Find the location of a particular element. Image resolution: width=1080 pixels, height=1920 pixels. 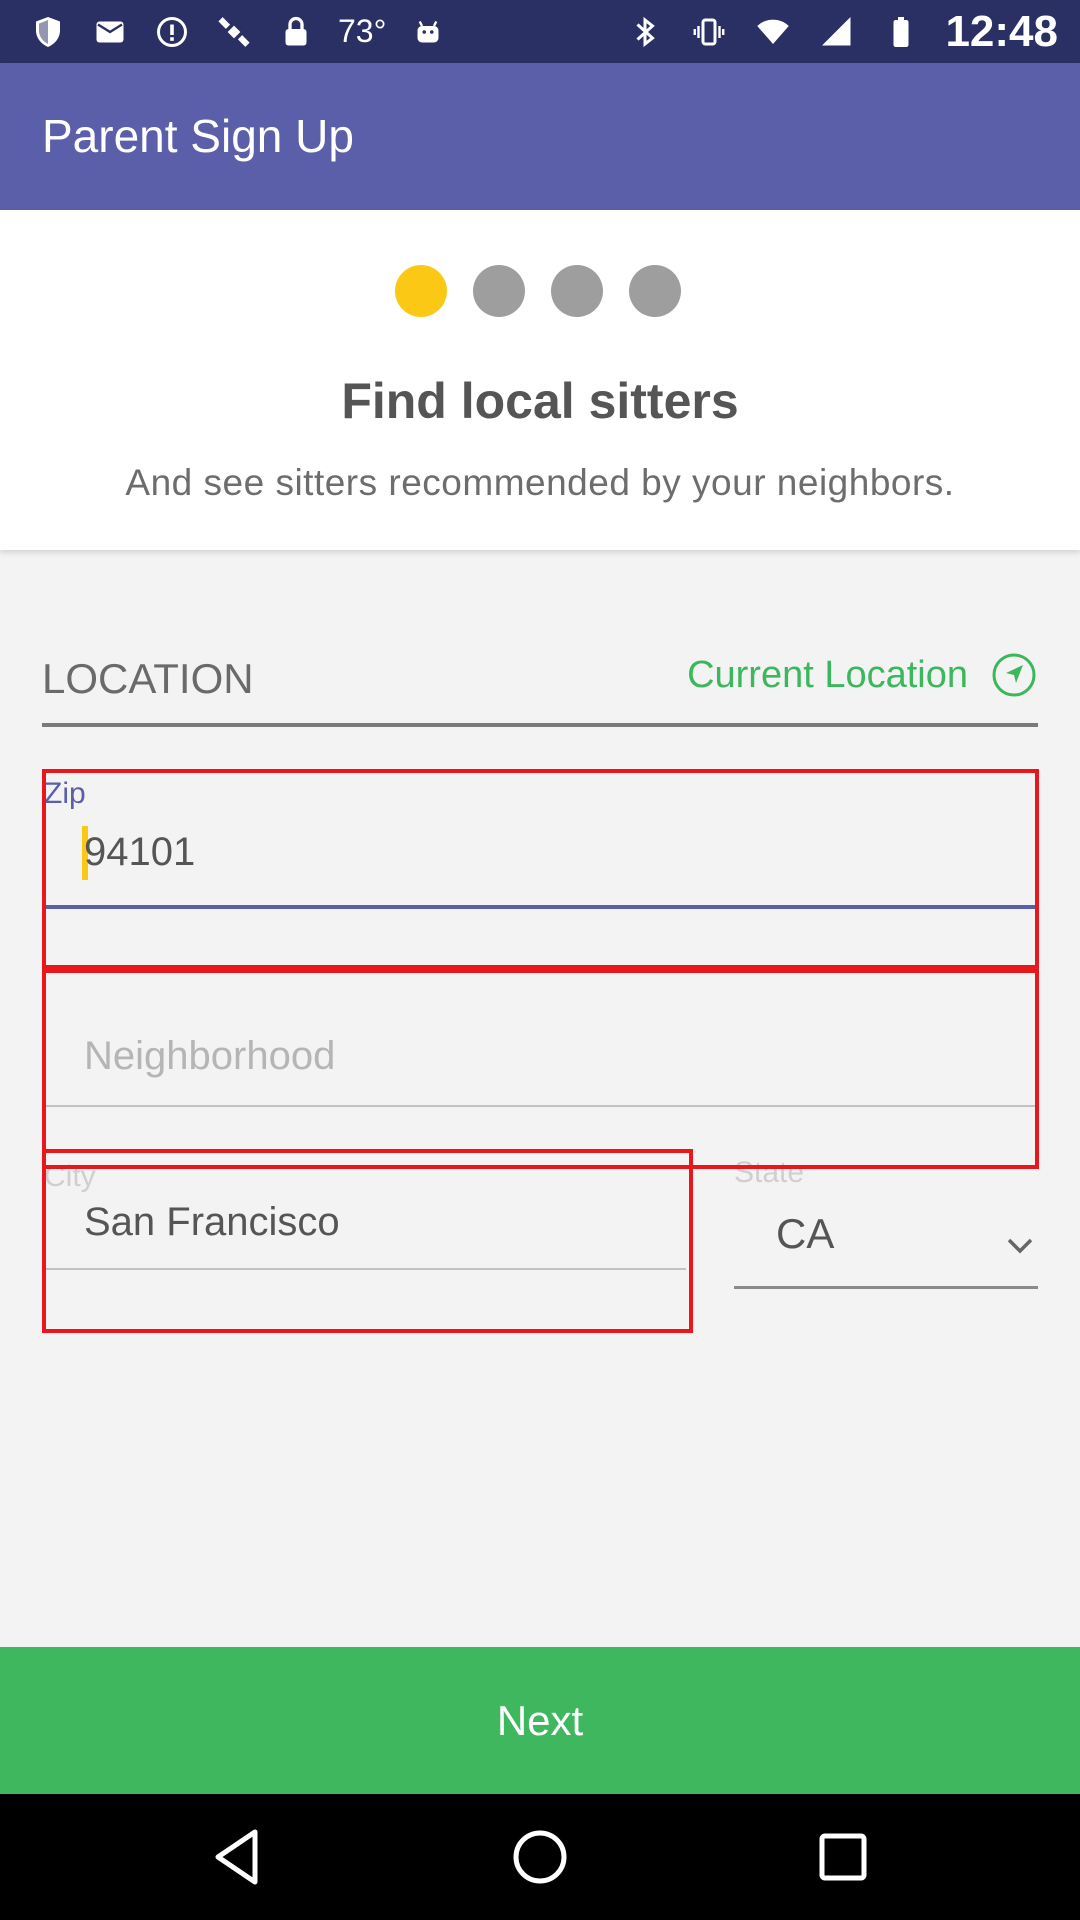

back-triangle-icon is located at coordinates (238, 1857).